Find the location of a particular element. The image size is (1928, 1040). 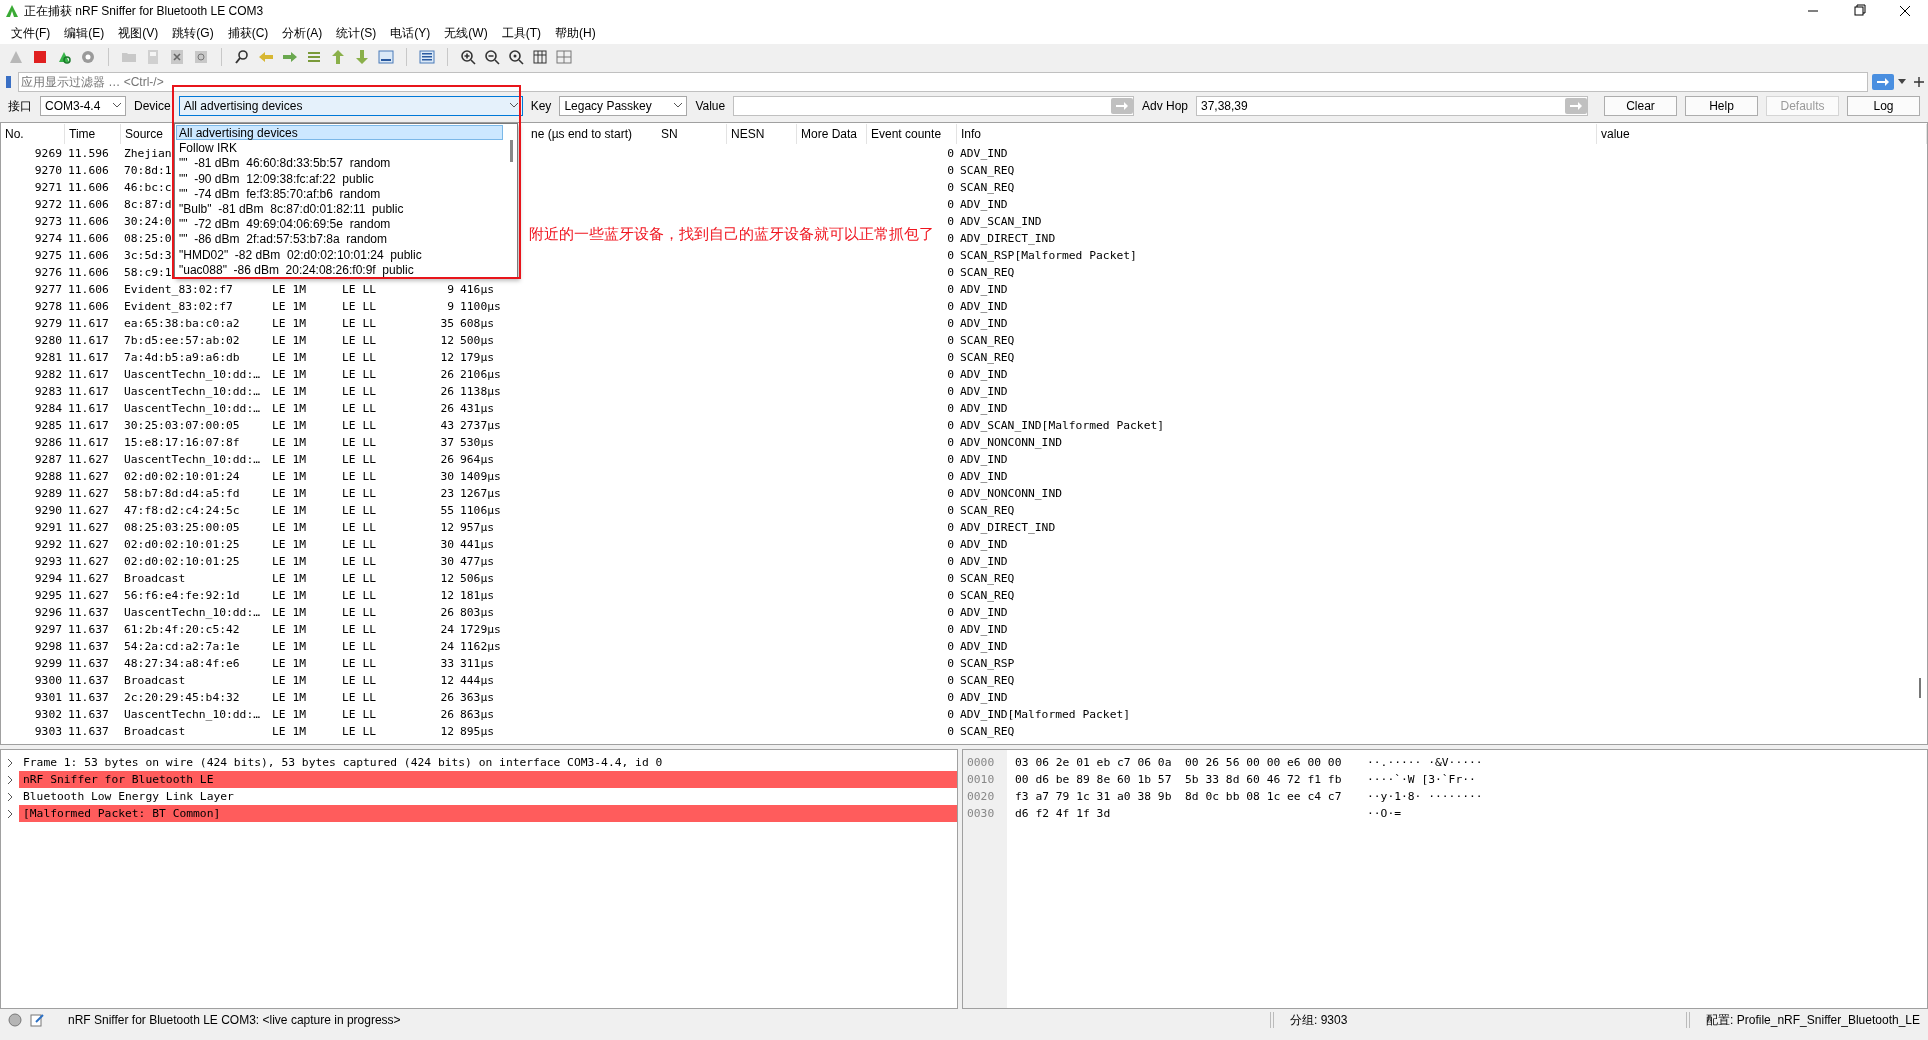

menu-item: 跳转(G) is located at coordinates (193, 33).